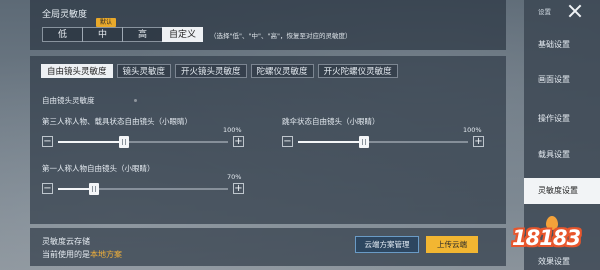  Describe the element at coordinates (282, 71) in the screenshot. I see `tab-gyroscope: 陀螺仪灵敏度` at that location.